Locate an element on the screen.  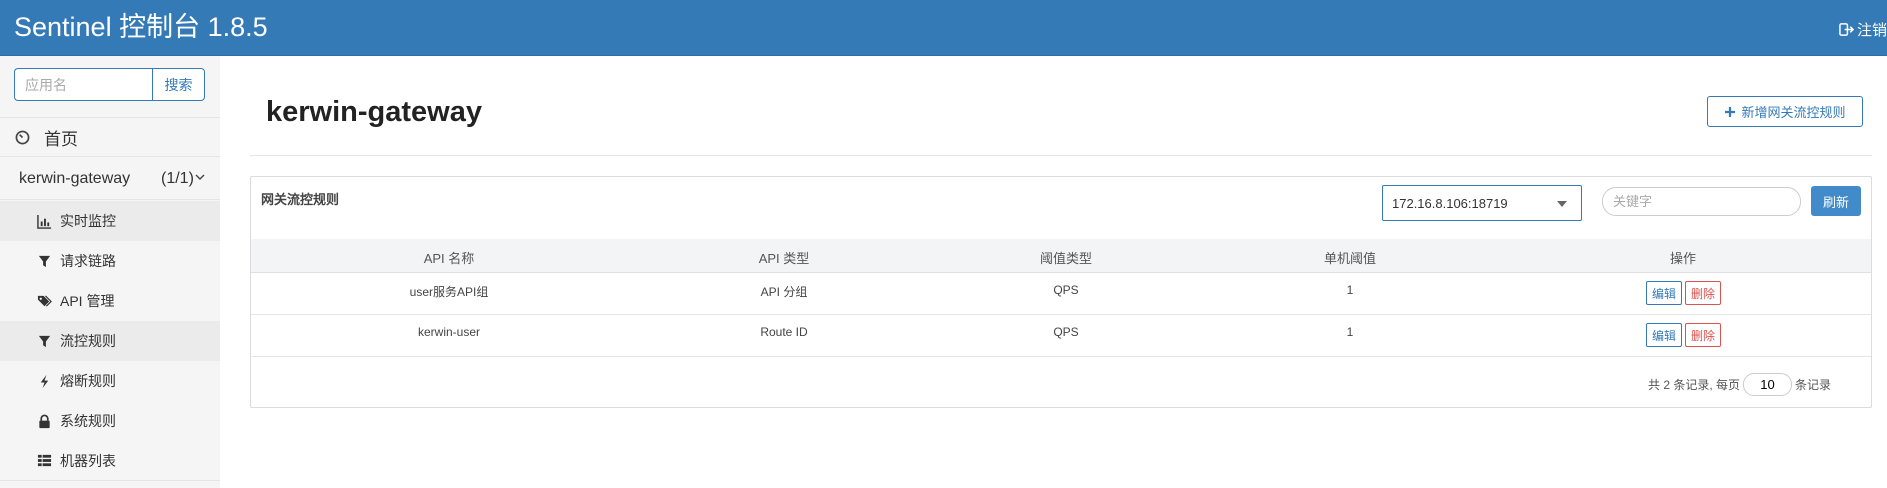
keyword-search-input is located at coordinates (1701, 201).